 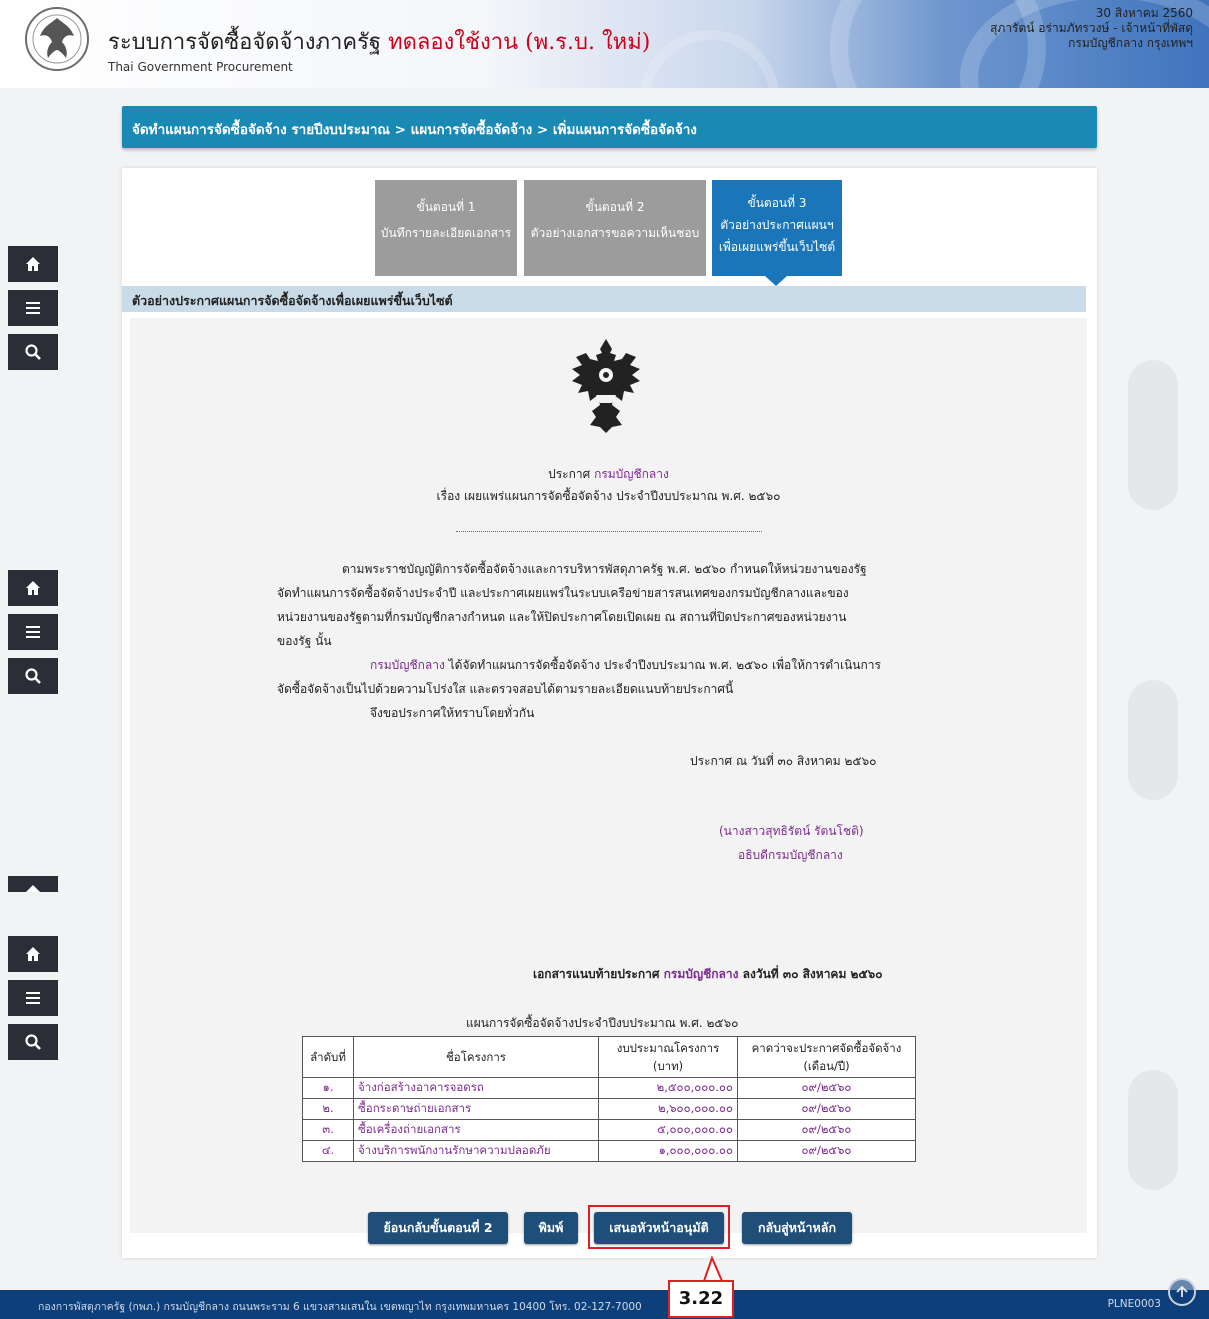 I want to click on row-name: ซื้อกระดาษถ่ายเอกสาร, so click(x=476, y=1109).